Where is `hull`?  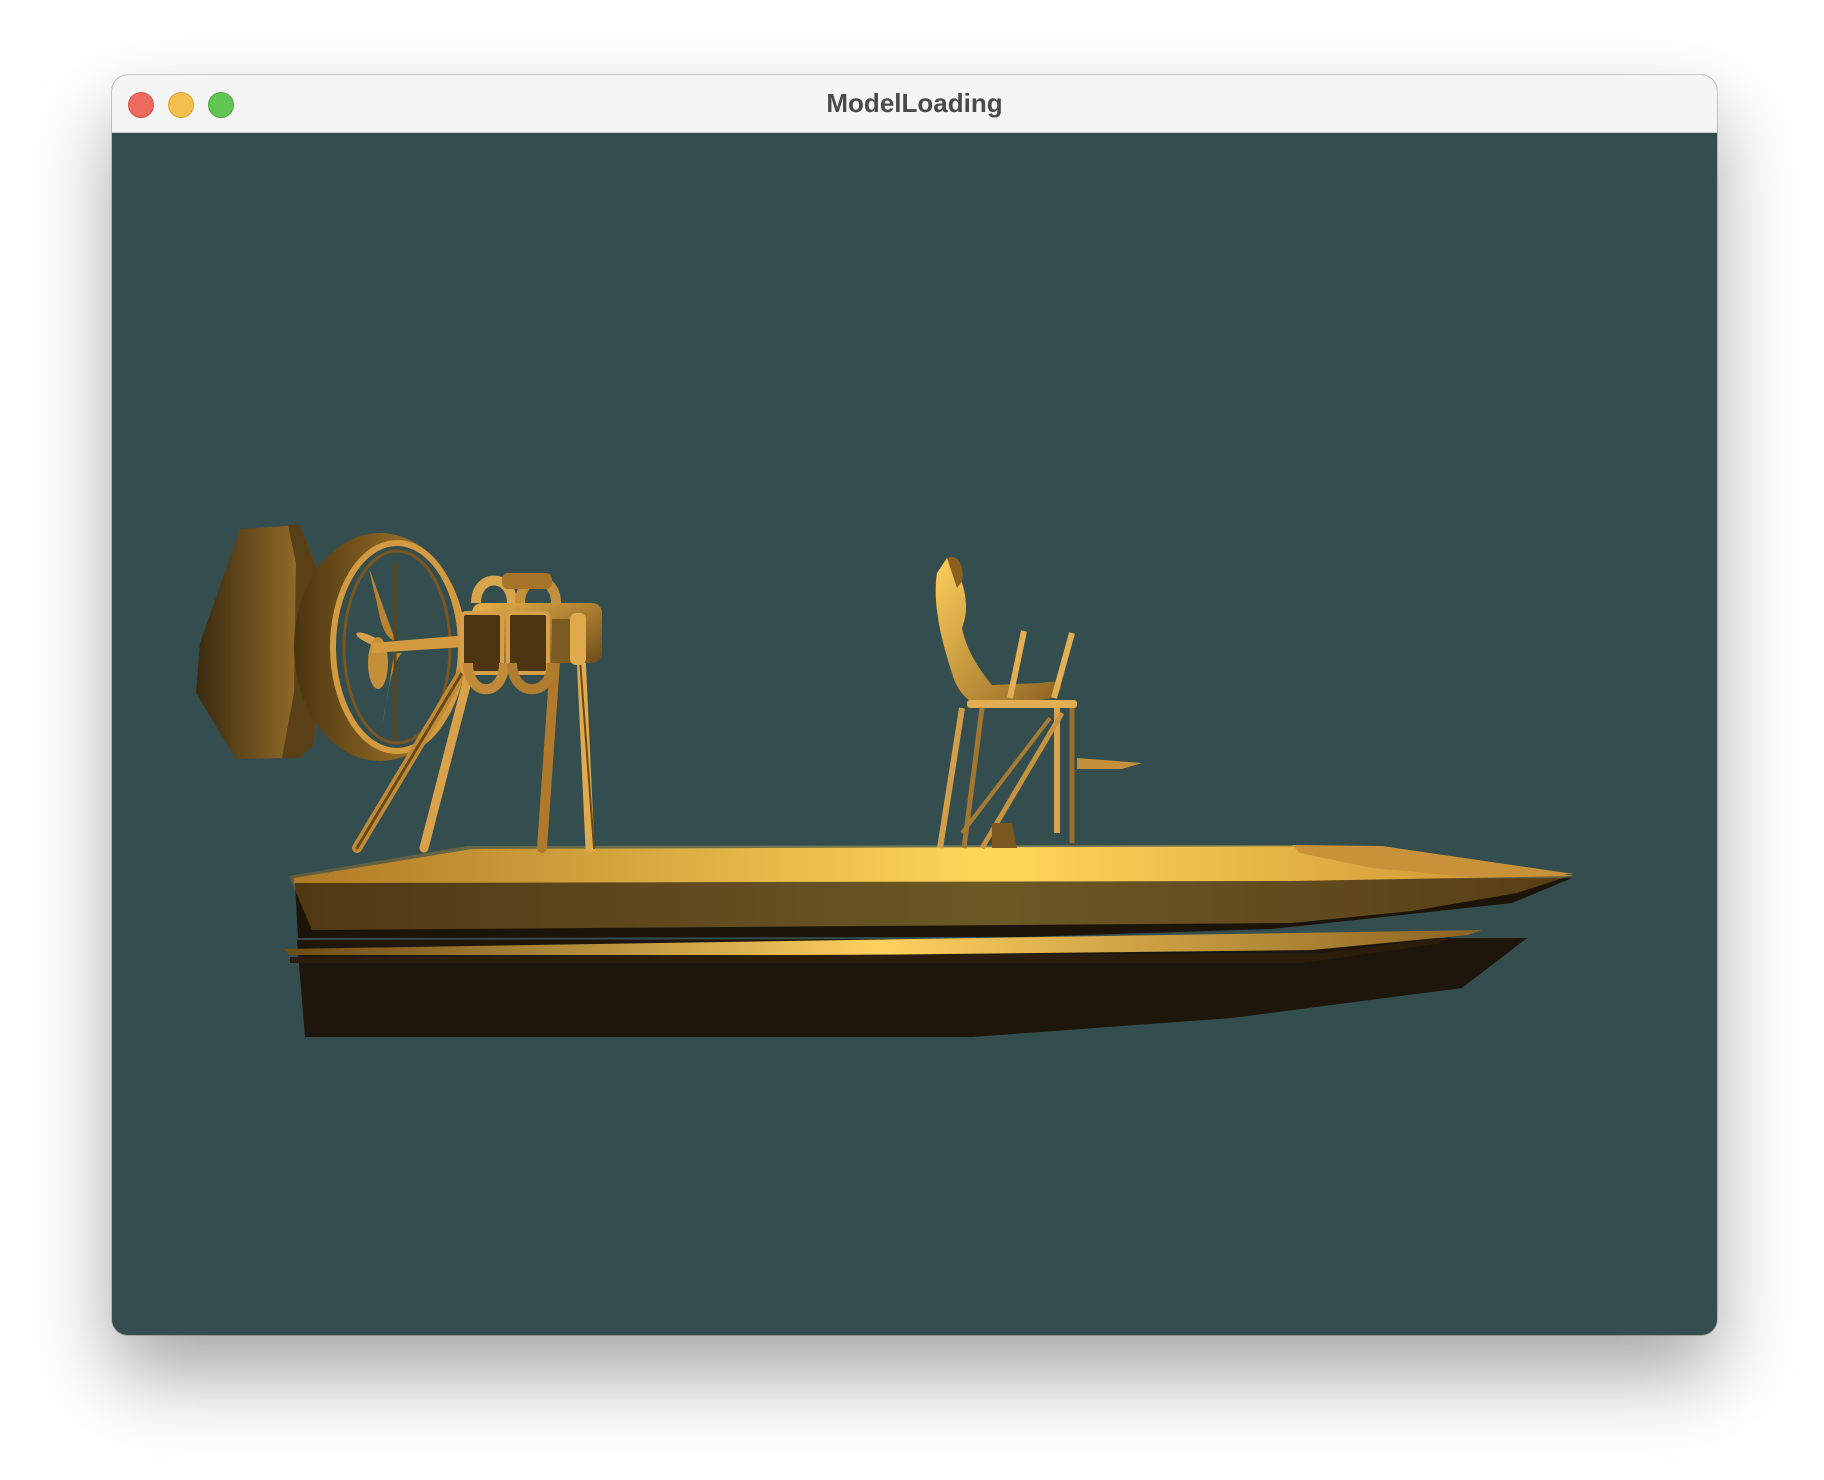 hull is located at coordinates (928, 941).